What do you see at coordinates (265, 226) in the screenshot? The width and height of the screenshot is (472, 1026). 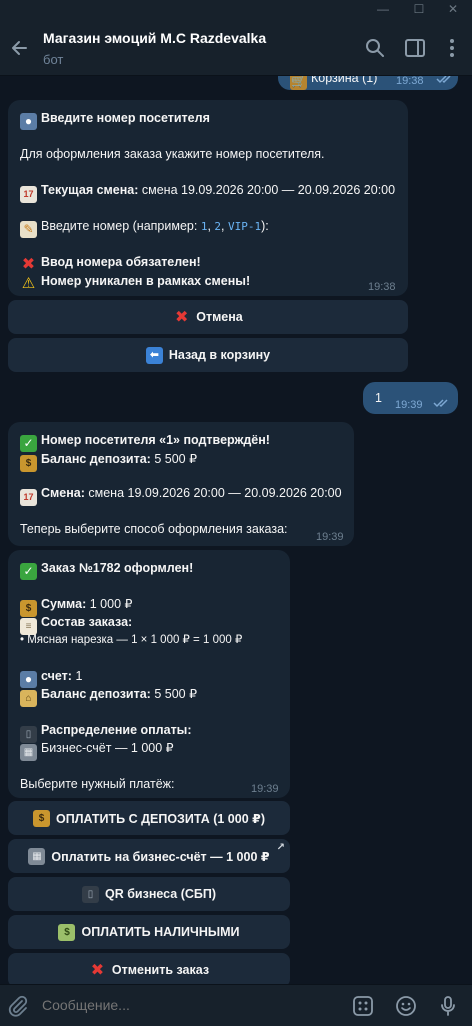 I see `enter-number-suffix: ):` at bounding box center [265, 226].